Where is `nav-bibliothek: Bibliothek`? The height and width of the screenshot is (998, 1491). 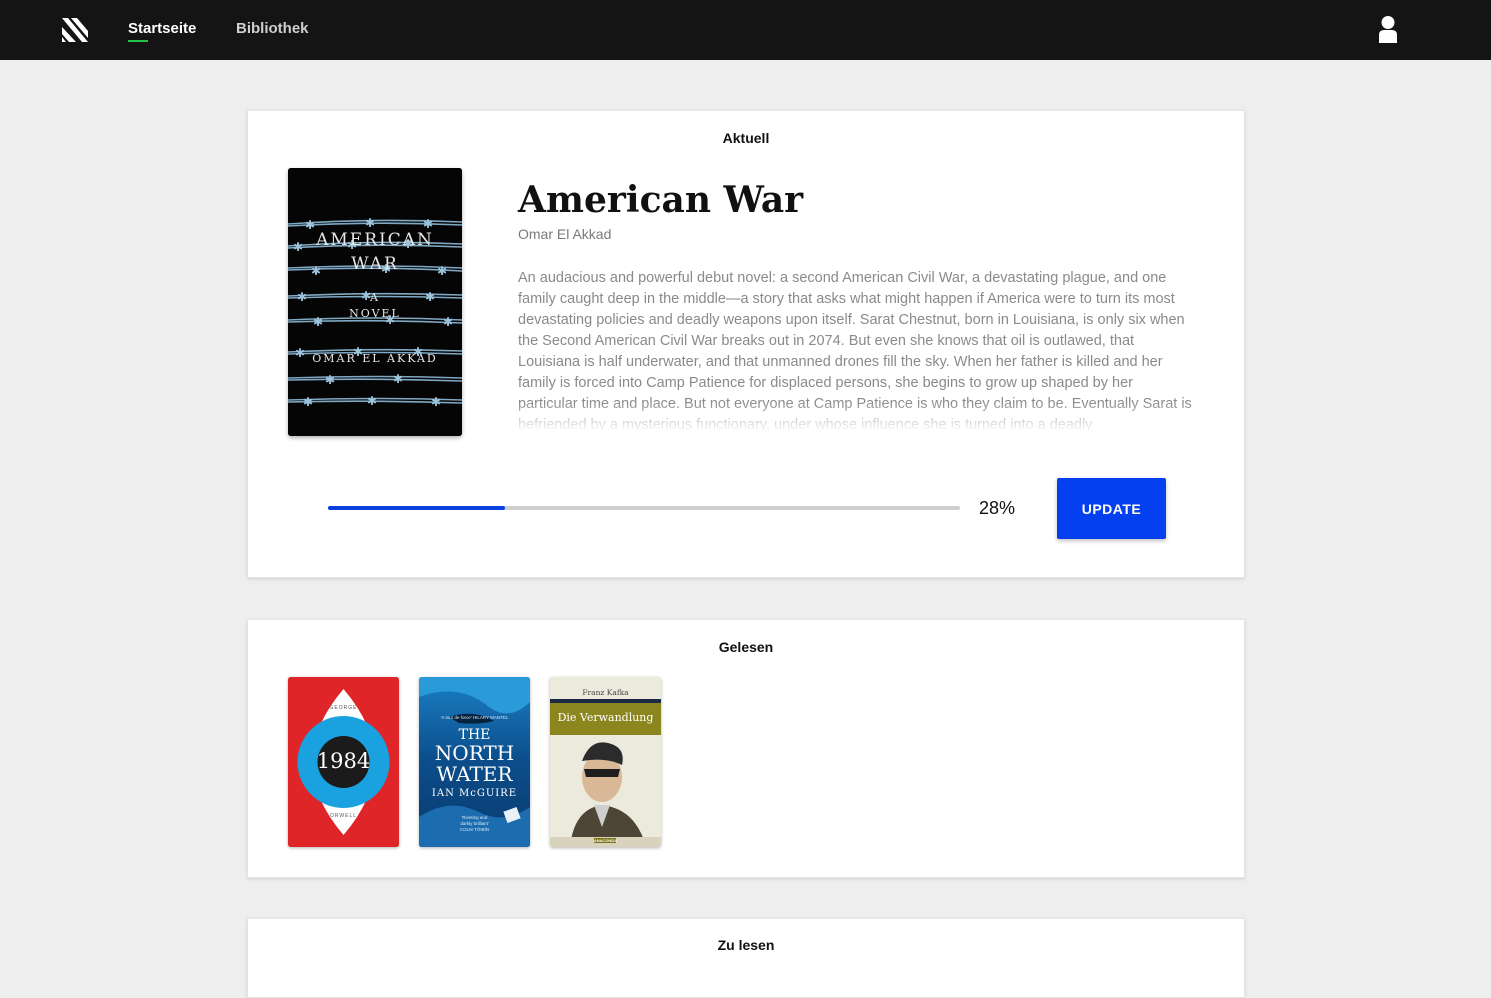 nav-bibliothek: Bibliothek is located at coordinates (272, 28).